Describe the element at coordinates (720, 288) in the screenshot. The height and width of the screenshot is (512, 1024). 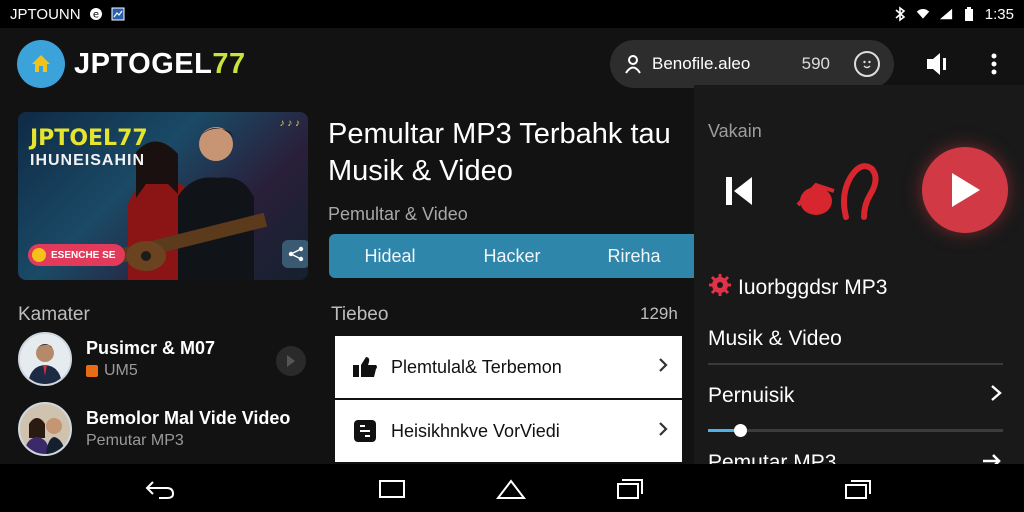
I see `gear-icon` at that location.